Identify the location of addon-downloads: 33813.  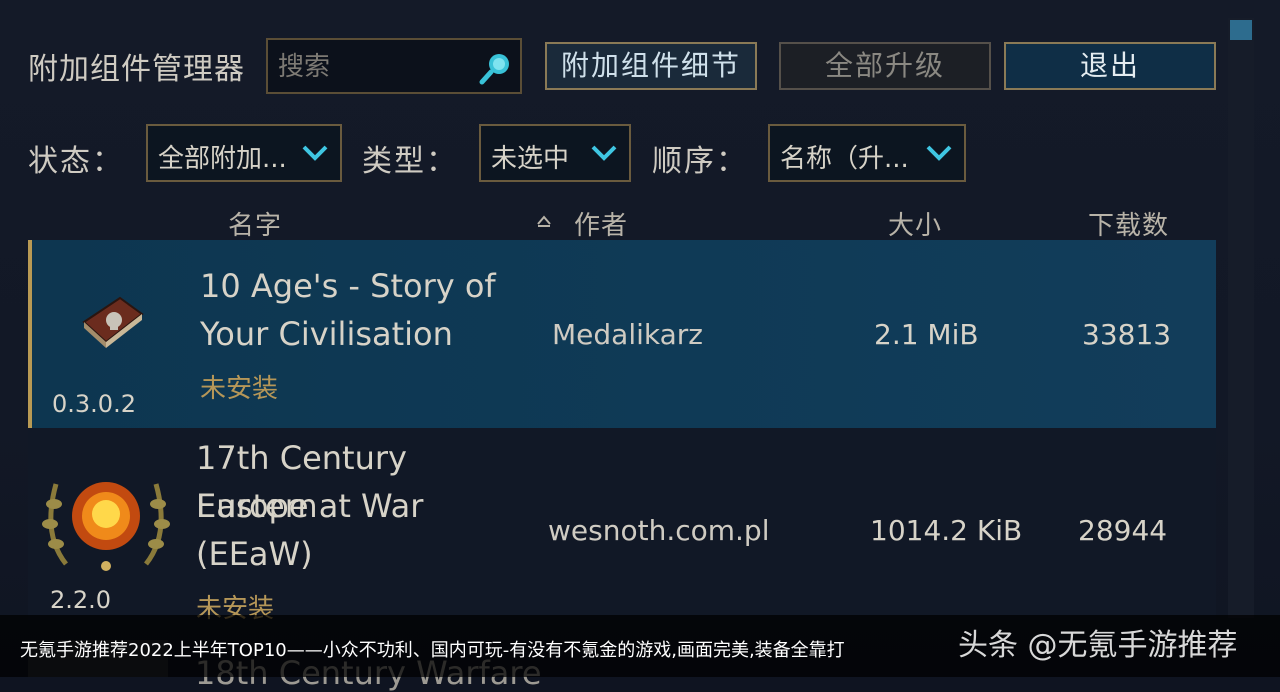
(1127, 334).